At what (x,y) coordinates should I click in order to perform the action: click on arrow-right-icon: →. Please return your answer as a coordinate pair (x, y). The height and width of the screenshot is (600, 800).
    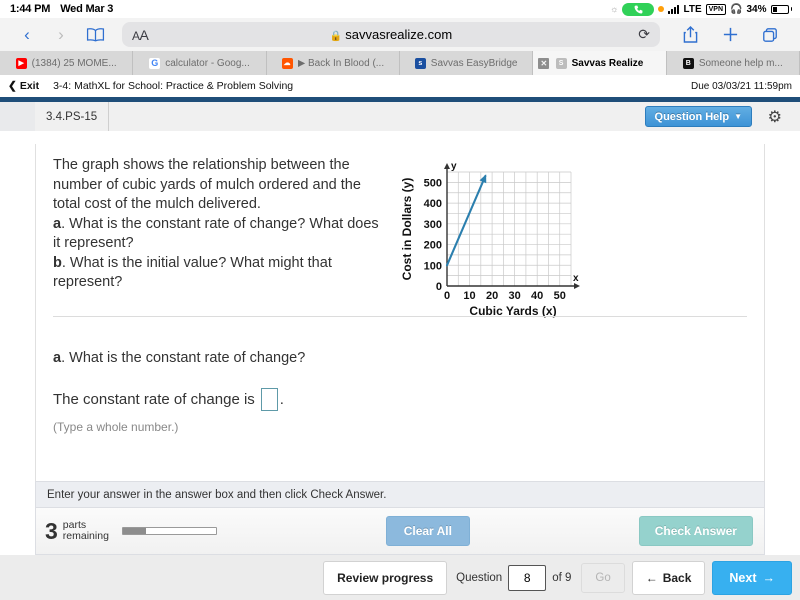
    Looking at the image, I should click on (769, 577).